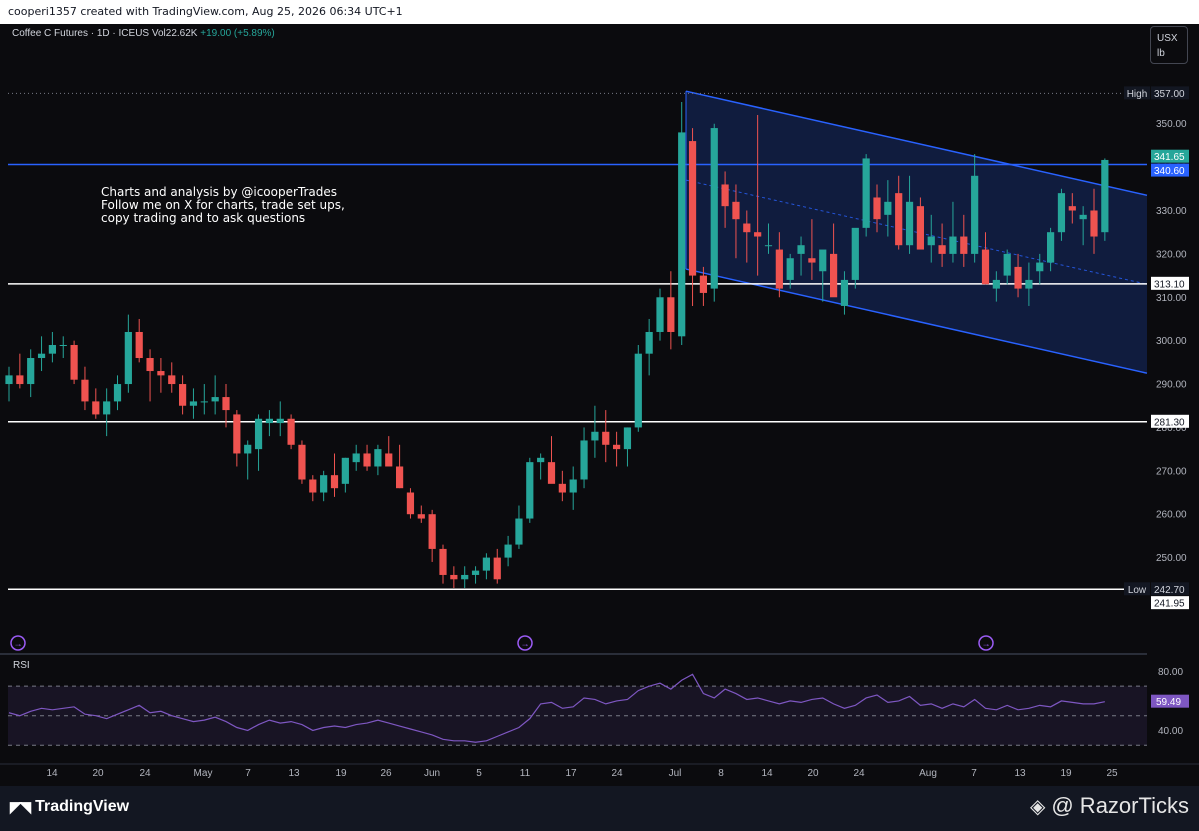  I want to click on x-tick-label: 26, so click(386, 773).